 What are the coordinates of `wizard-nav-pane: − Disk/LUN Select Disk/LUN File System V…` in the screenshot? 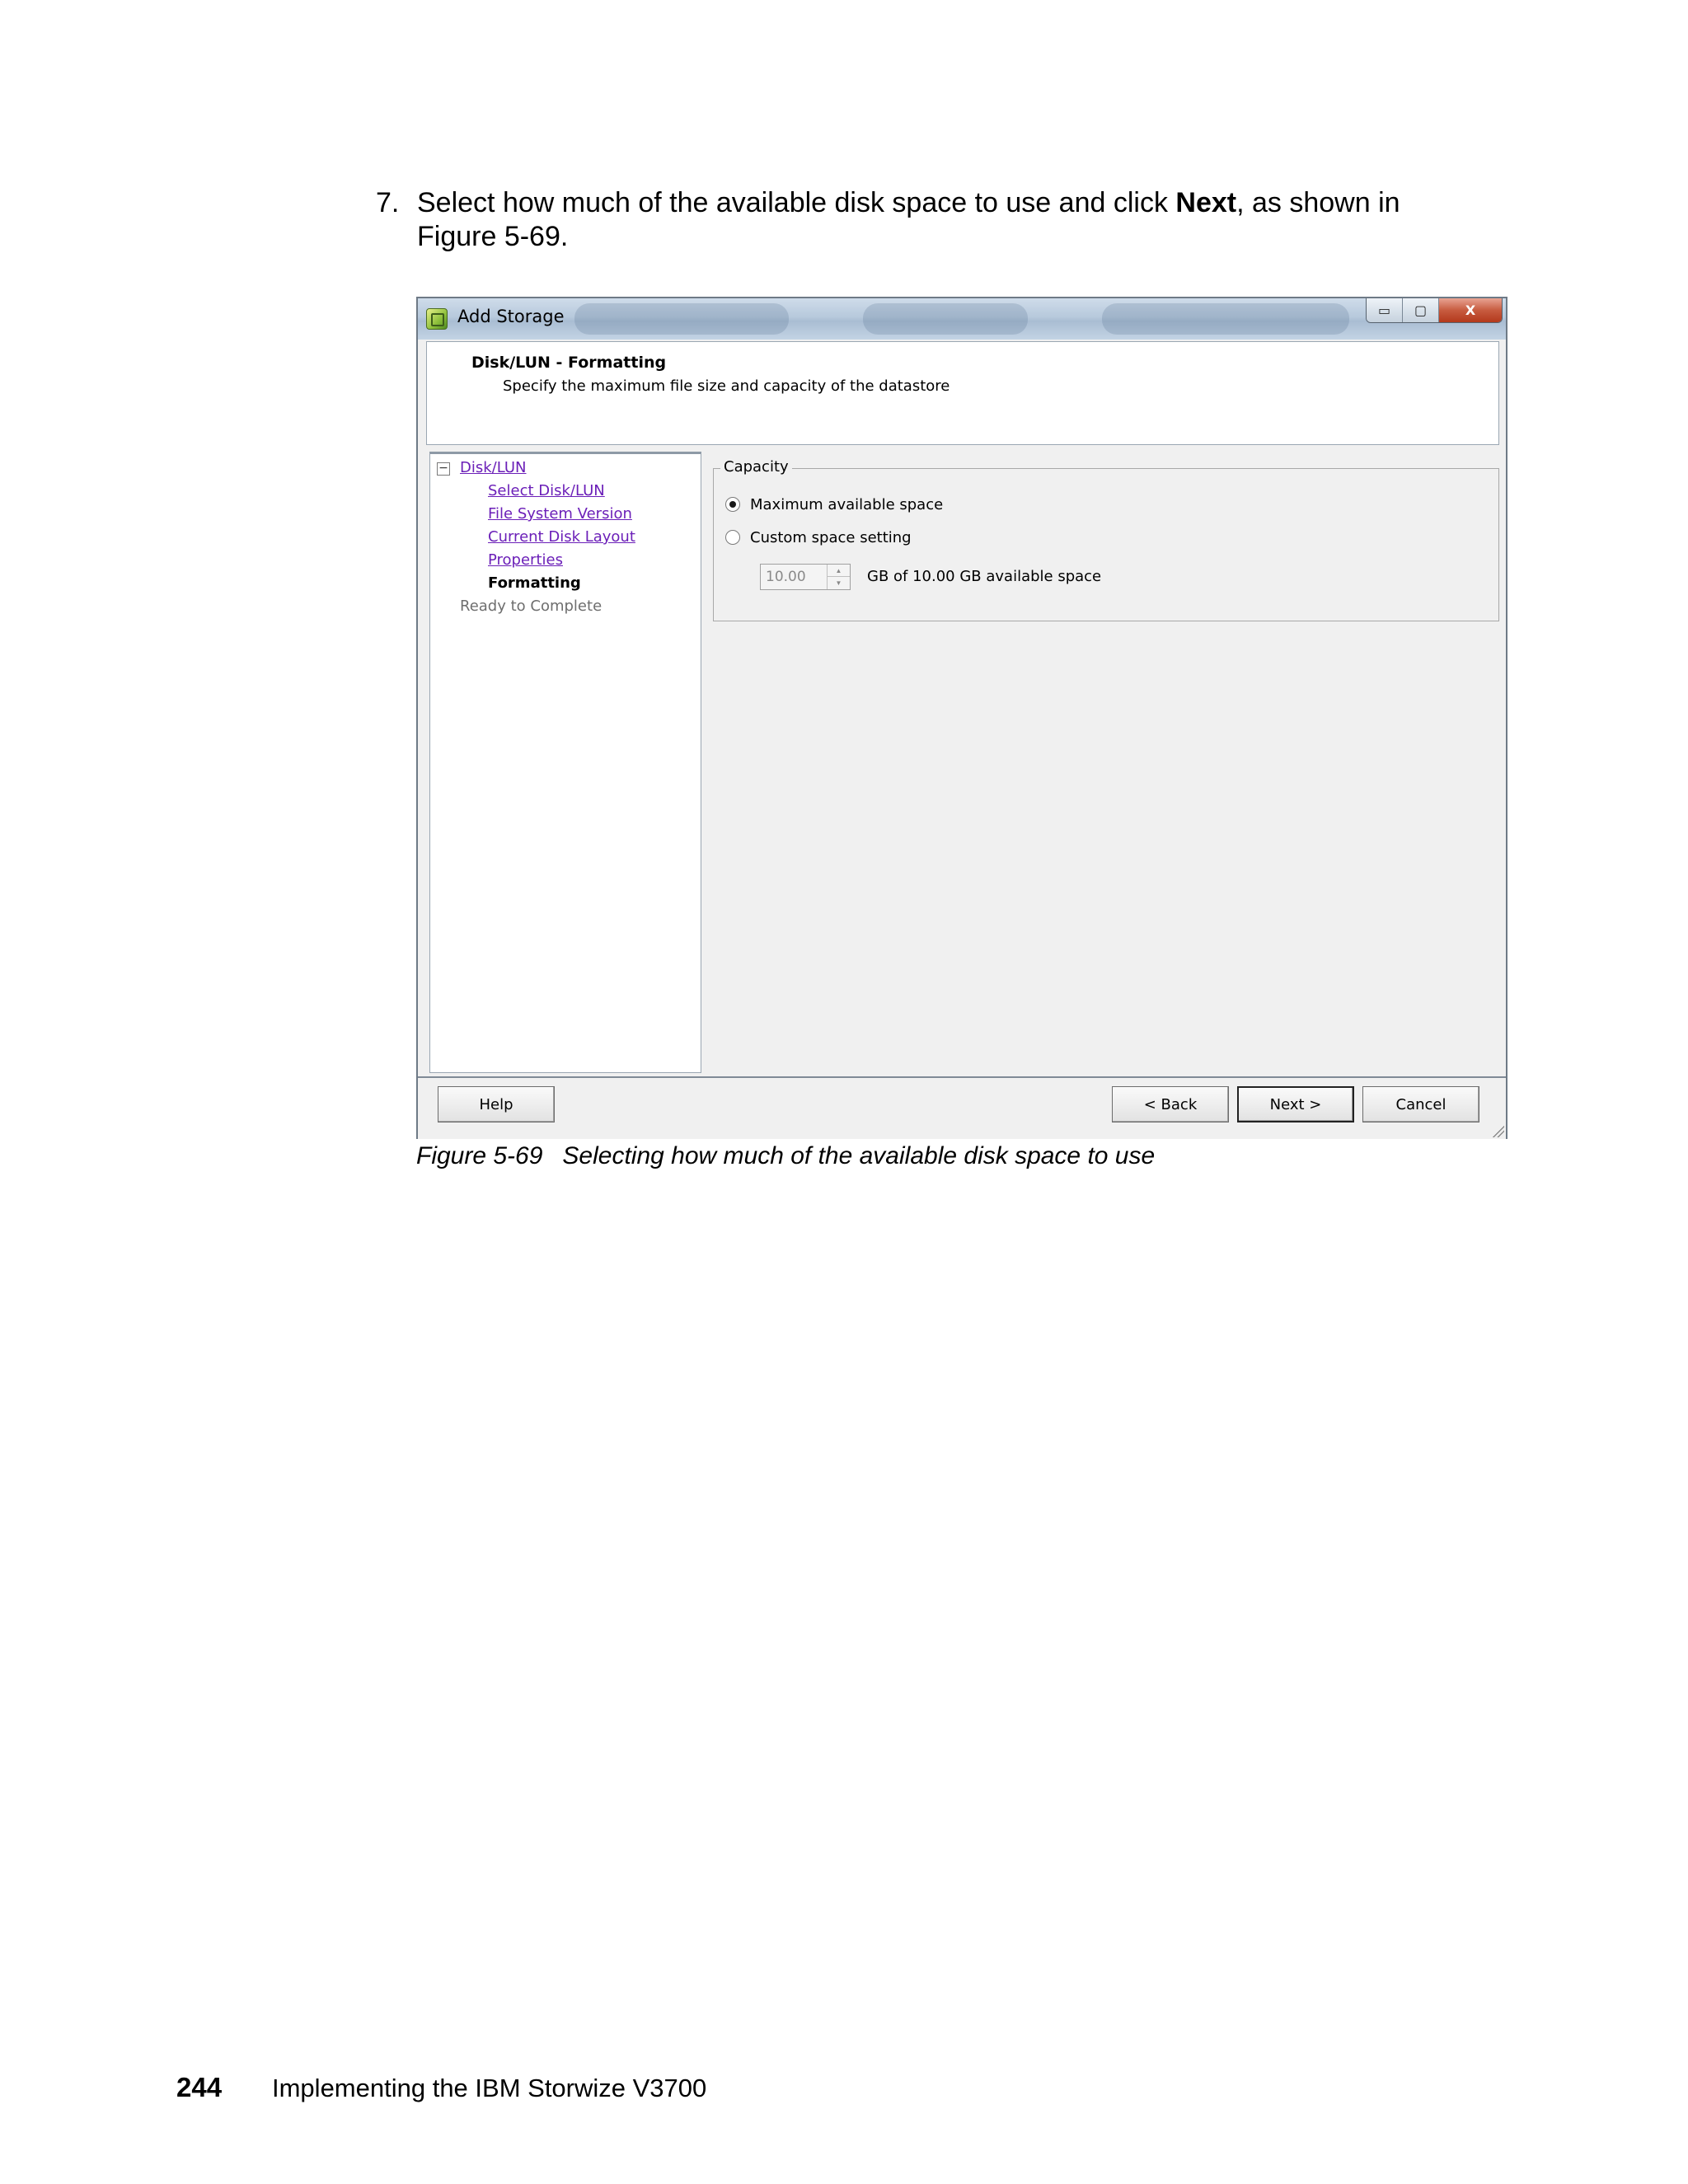 It's located at (565, 762).